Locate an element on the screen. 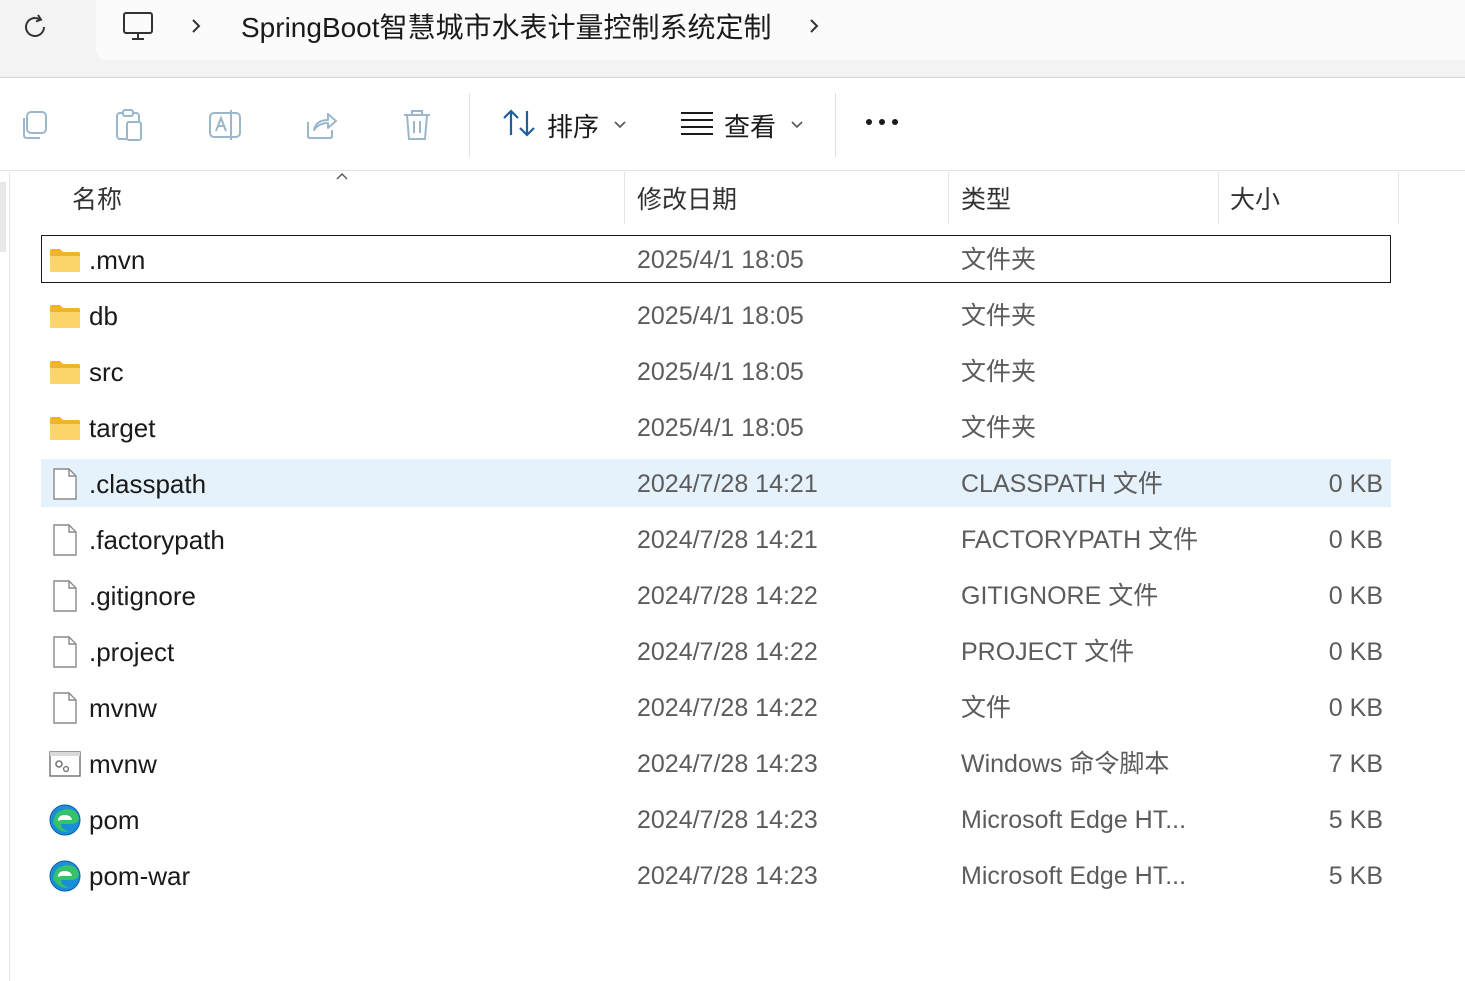 Image resolution: width=1465 pixels, height=981 pixels. more-icon is located at coordinates (882, 122).